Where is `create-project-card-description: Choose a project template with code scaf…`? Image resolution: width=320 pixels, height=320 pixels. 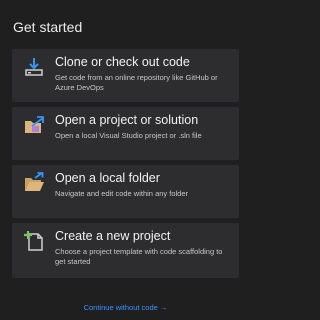 create-project-card-description: Choose a project template with code scaf… is located at coordinates (139, 256).